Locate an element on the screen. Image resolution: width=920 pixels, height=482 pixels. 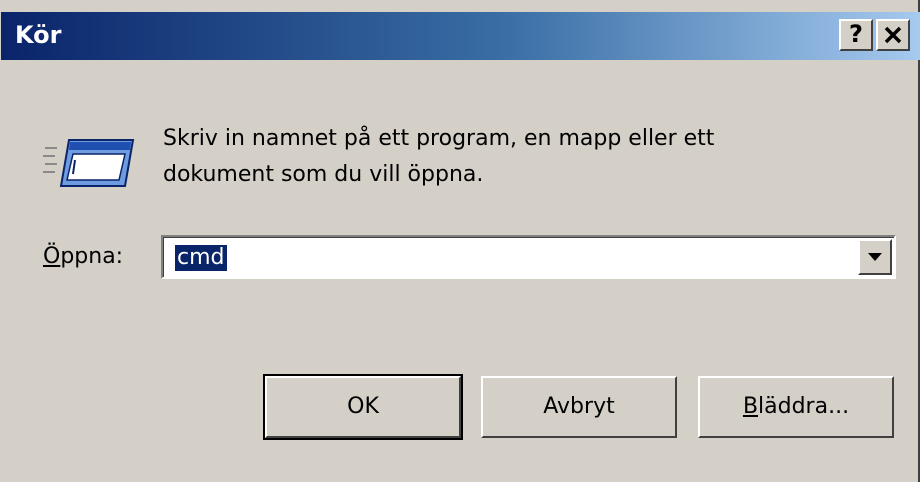
prompt-text-line-2: dokument som du vill öppna. is located at coordinates (323, 174).